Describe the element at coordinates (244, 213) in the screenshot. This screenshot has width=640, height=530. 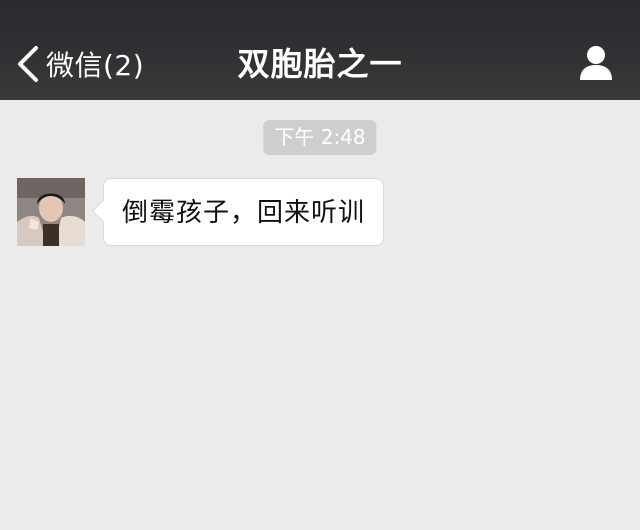
I see `message-text: 倒霉孩子，回来听训` at that location.